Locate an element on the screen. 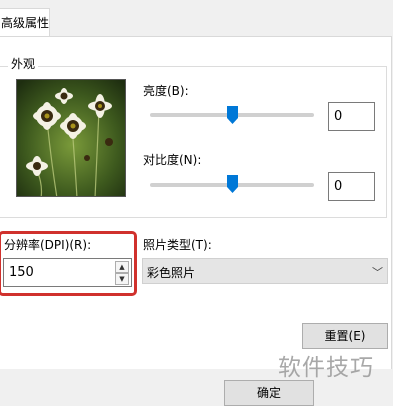 This screenshot has height=406, width=393. chevron-down-icon: ﹀ is located at coordinates (377, 272).